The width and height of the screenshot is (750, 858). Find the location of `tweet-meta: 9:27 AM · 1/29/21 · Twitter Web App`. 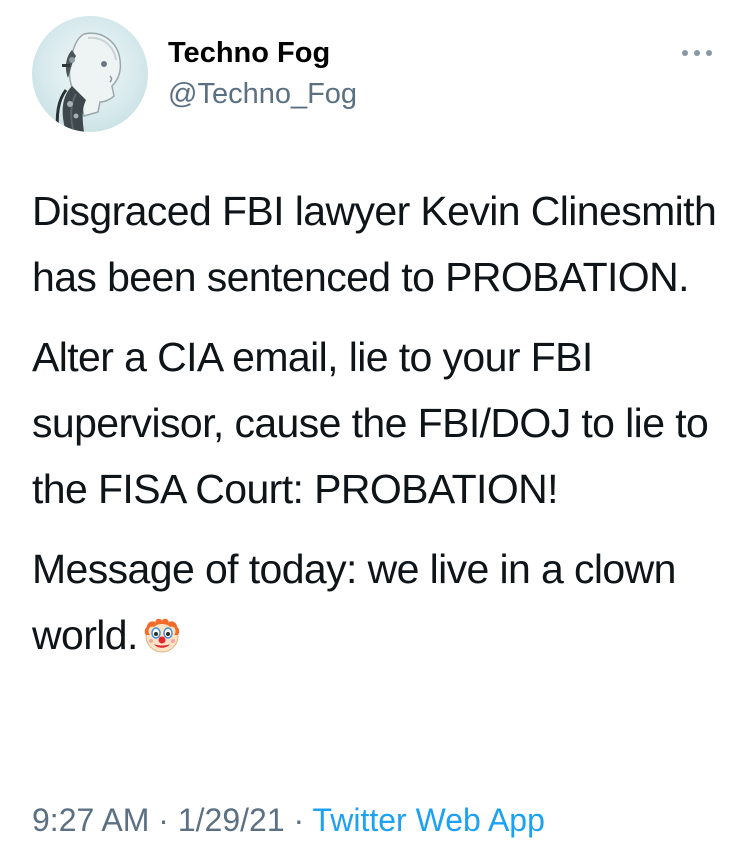

tweet-meta: 9:27 AM · 1/29/21 · Twitter Web App is located at coordinates (288, 820).